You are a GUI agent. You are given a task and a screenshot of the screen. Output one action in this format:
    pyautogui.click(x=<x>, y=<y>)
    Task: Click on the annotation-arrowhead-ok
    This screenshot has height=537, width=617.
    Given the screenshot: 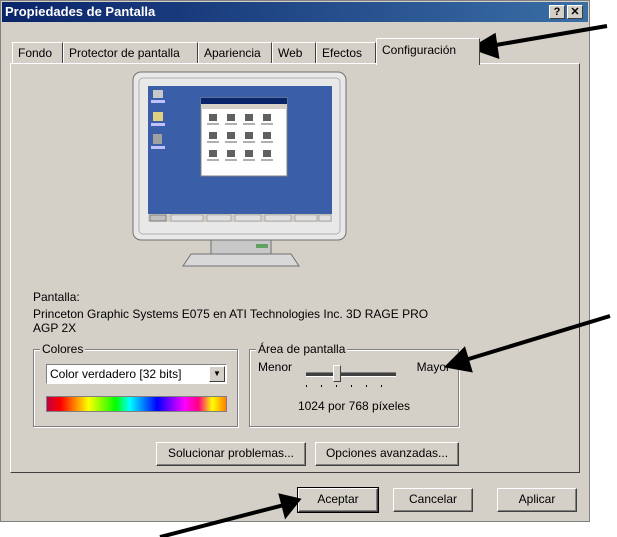 What is the action you would take?
    pyautogui.click(x=290, y=506)
    